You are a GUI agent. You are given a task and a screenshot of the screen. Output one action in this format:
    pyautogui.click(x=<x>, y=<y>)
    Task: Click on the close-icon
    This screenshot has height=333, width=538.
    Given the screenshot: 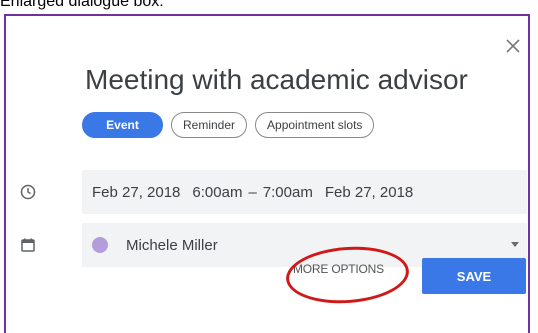 What is the action you would take?
    pyautogui.click(x=513, y=46)
    